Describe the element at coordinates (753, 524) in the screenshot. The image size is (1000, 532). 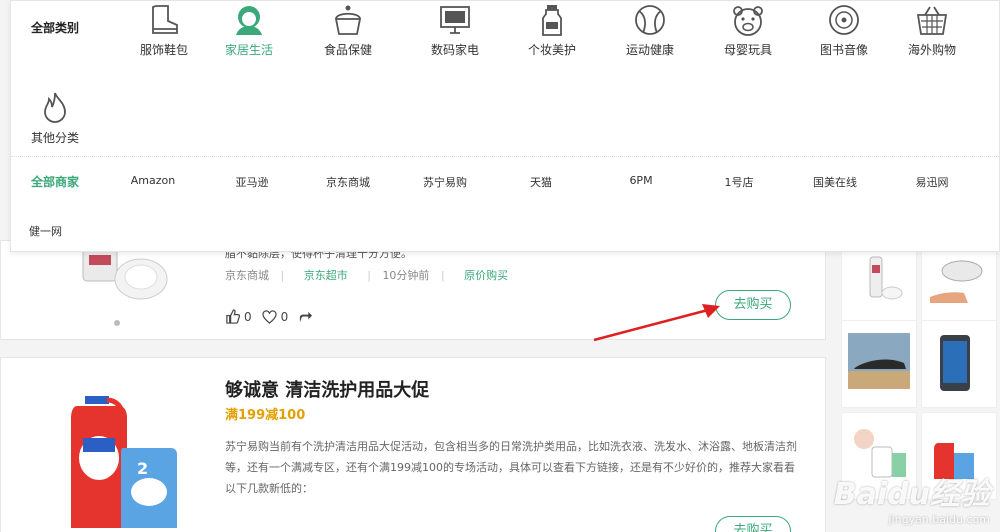
I see `buy-button: 去购买` at that location.